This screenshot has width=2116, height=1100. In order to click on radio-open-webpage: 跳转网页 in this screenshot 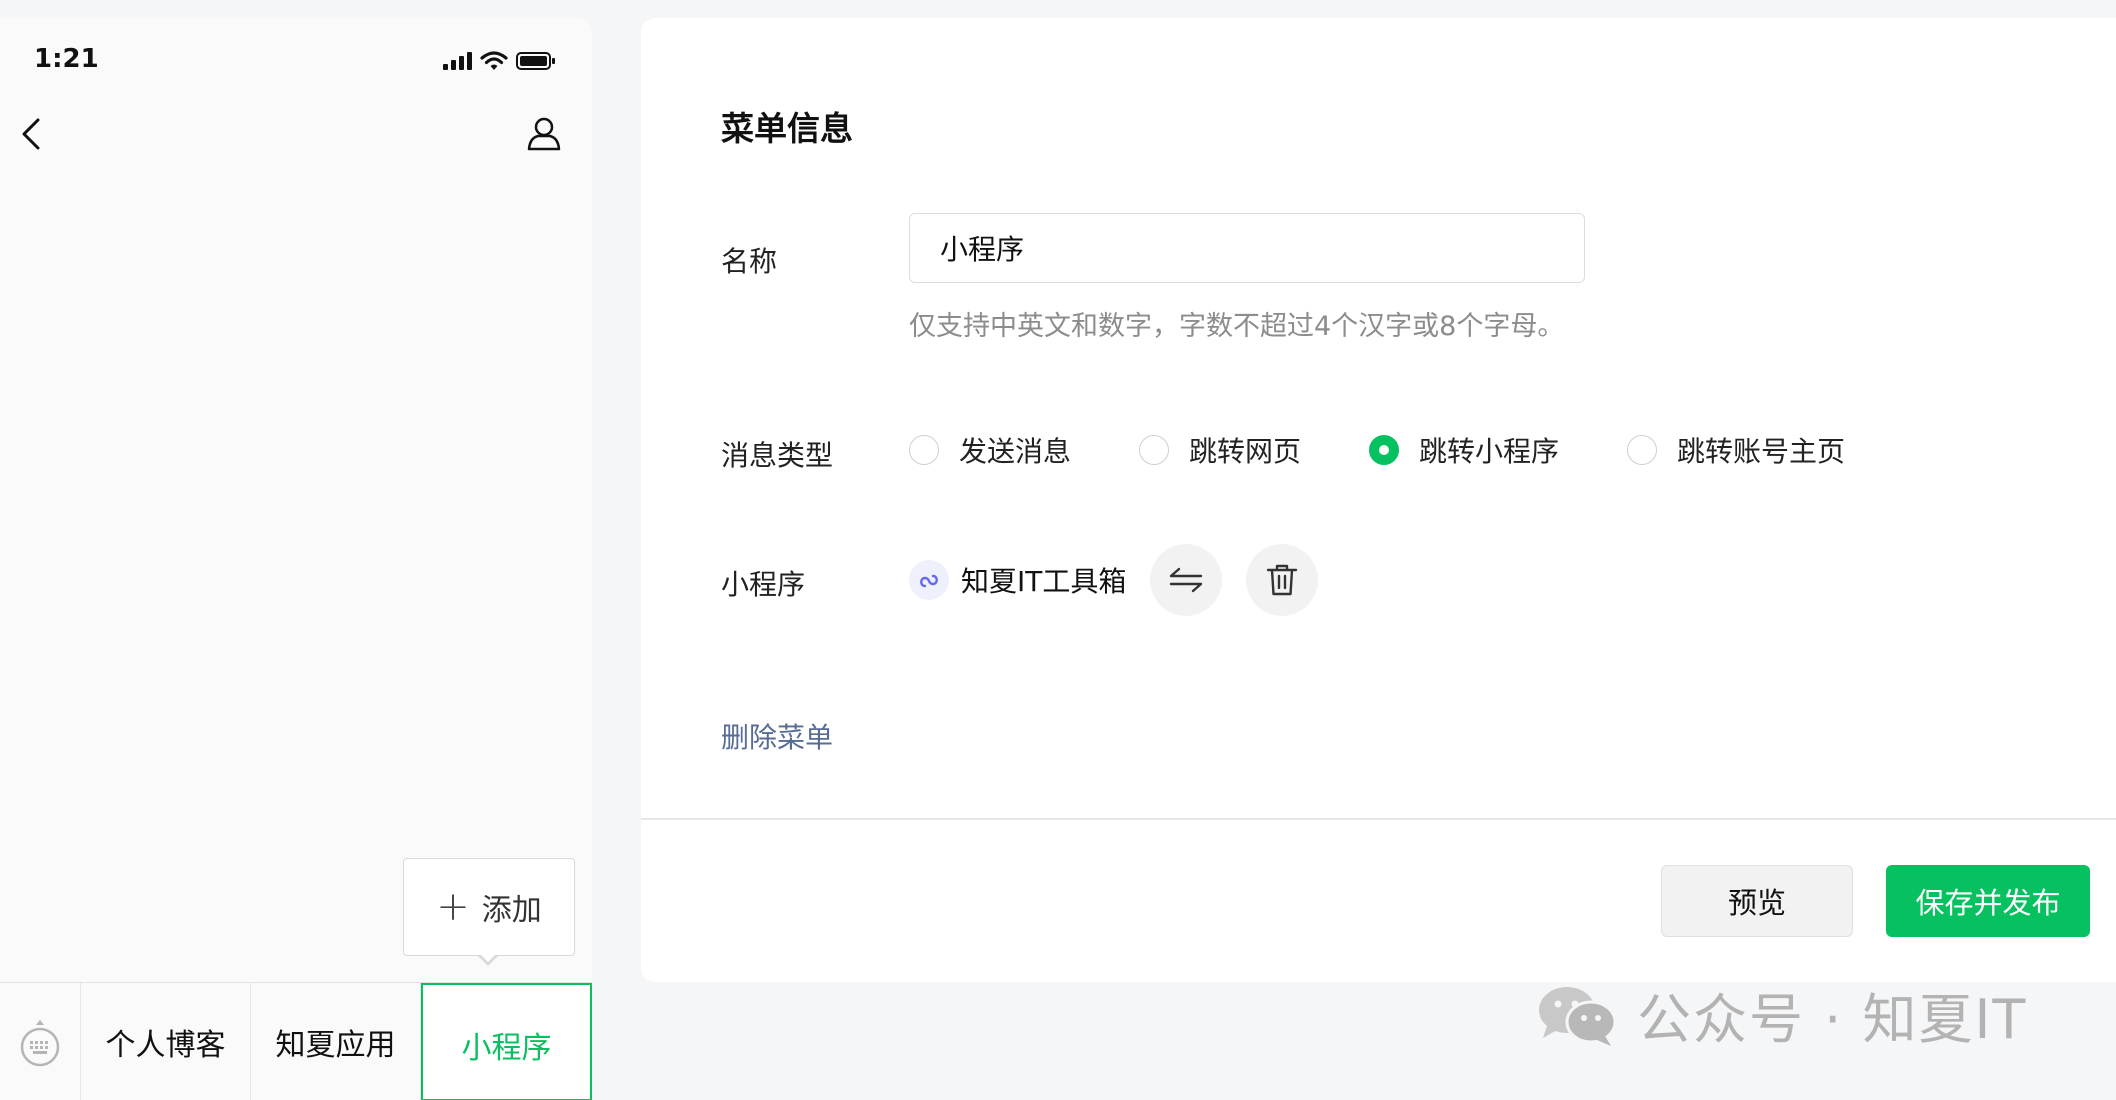, I will do `click(1220, 450)`.